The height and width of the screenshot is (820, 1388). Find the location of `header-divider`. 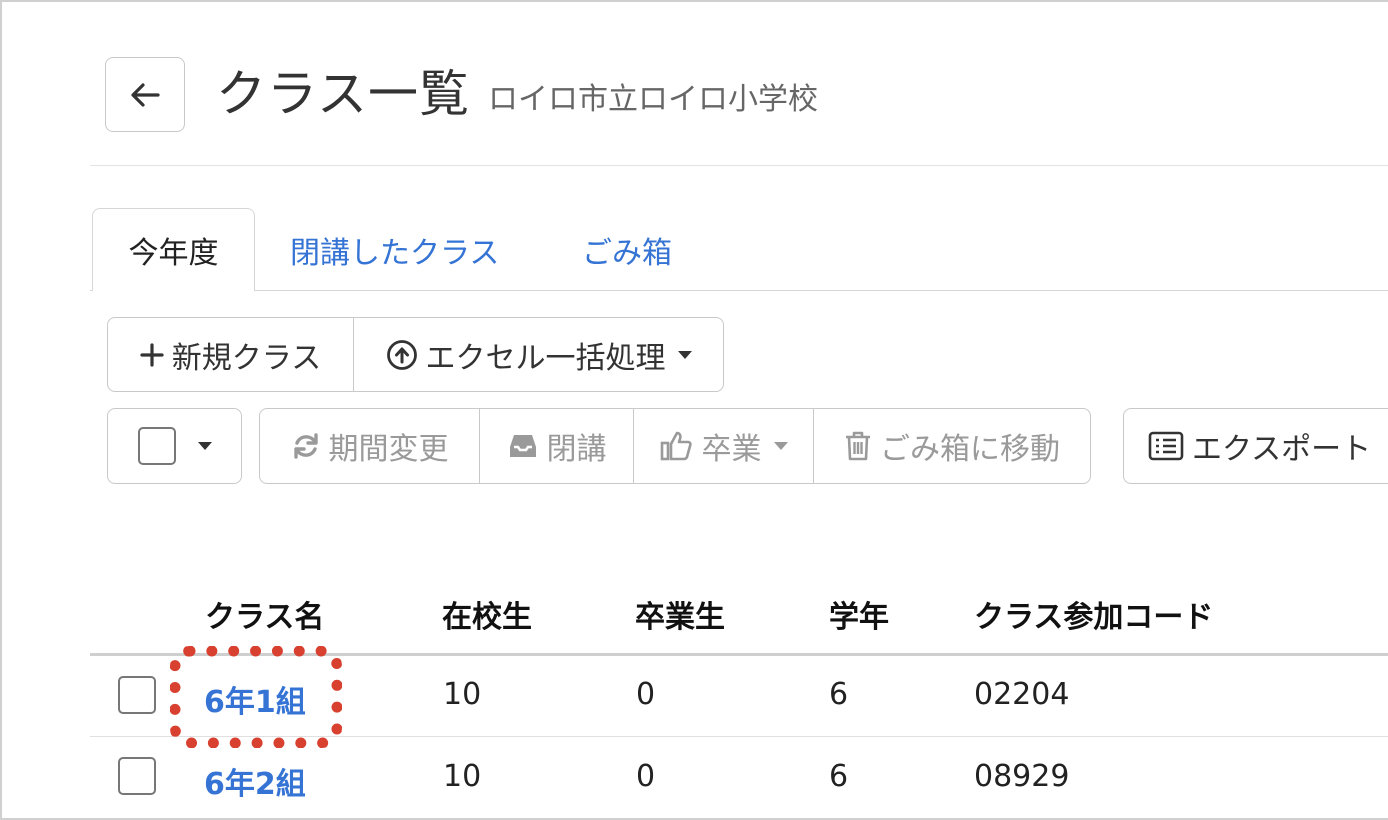

header-divider is located at coordinates (739, 165).